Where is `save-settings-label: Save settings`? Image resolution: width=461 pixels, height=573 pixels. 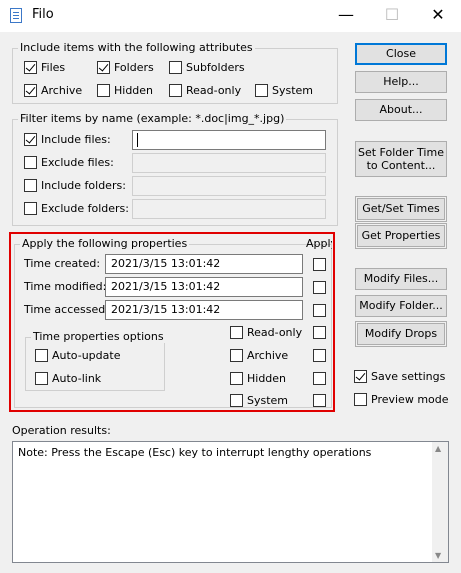
save-settings-label: Save settings is located at coordinates (408, 376).